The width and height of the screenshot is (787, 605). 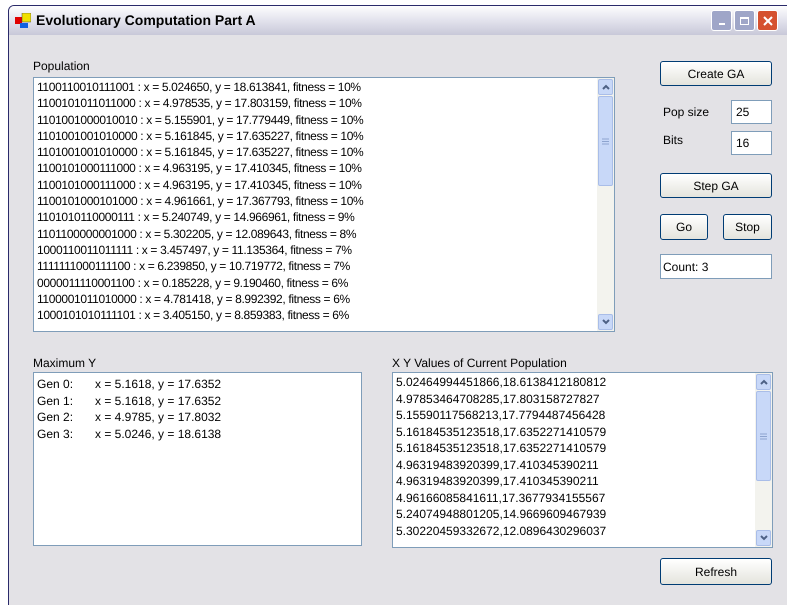 I want to click on button: Create GA, so click(x=716, y=73).